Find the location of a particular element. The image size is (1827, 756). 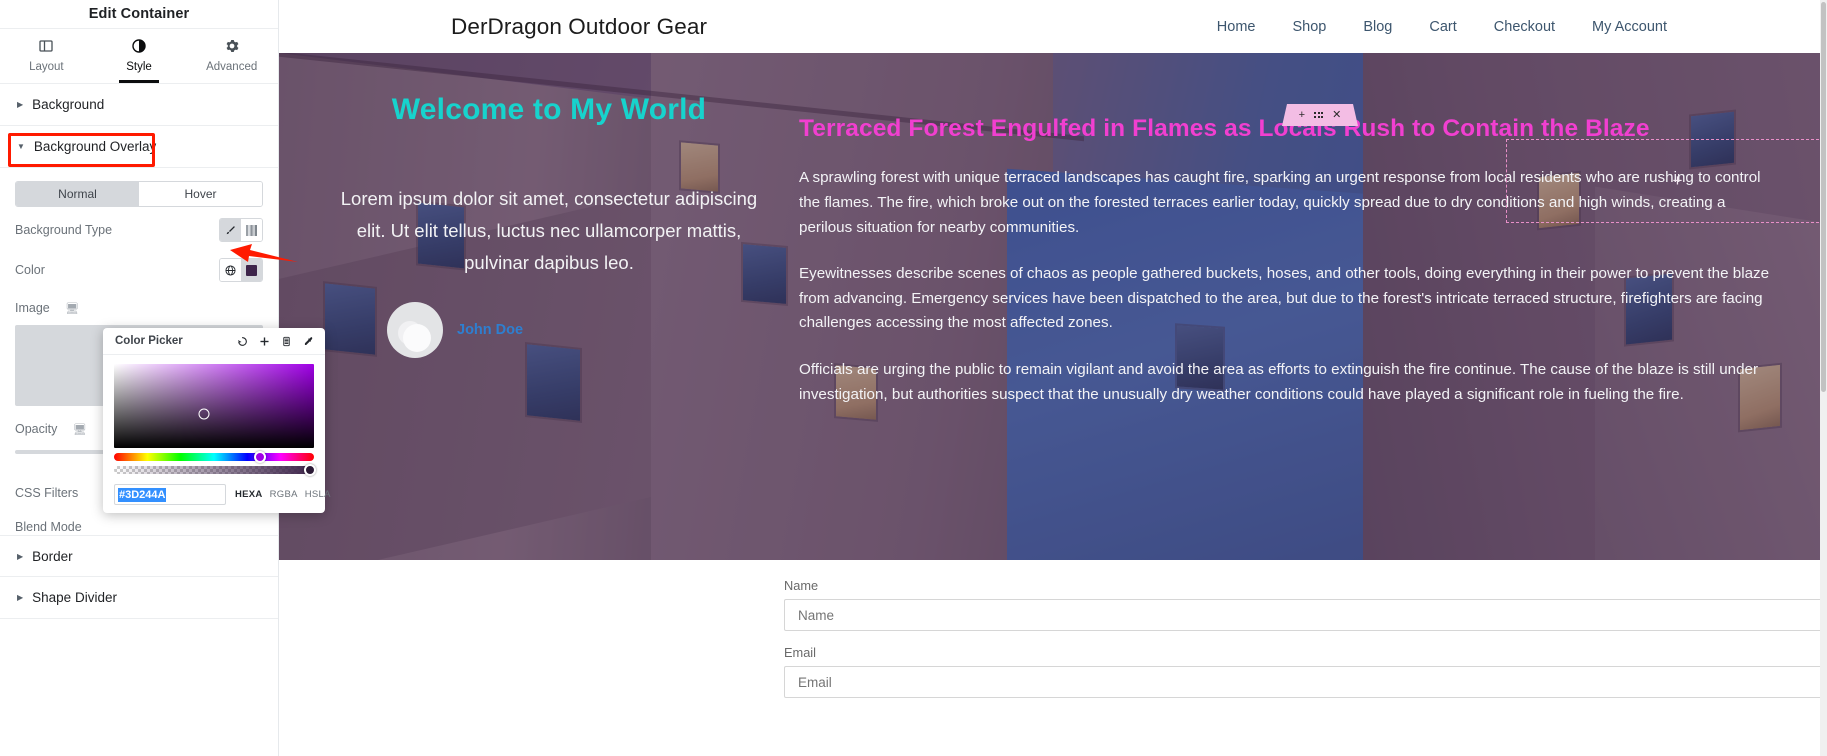

color-picker-title: Color Picker is located at coordinates (149, 341).